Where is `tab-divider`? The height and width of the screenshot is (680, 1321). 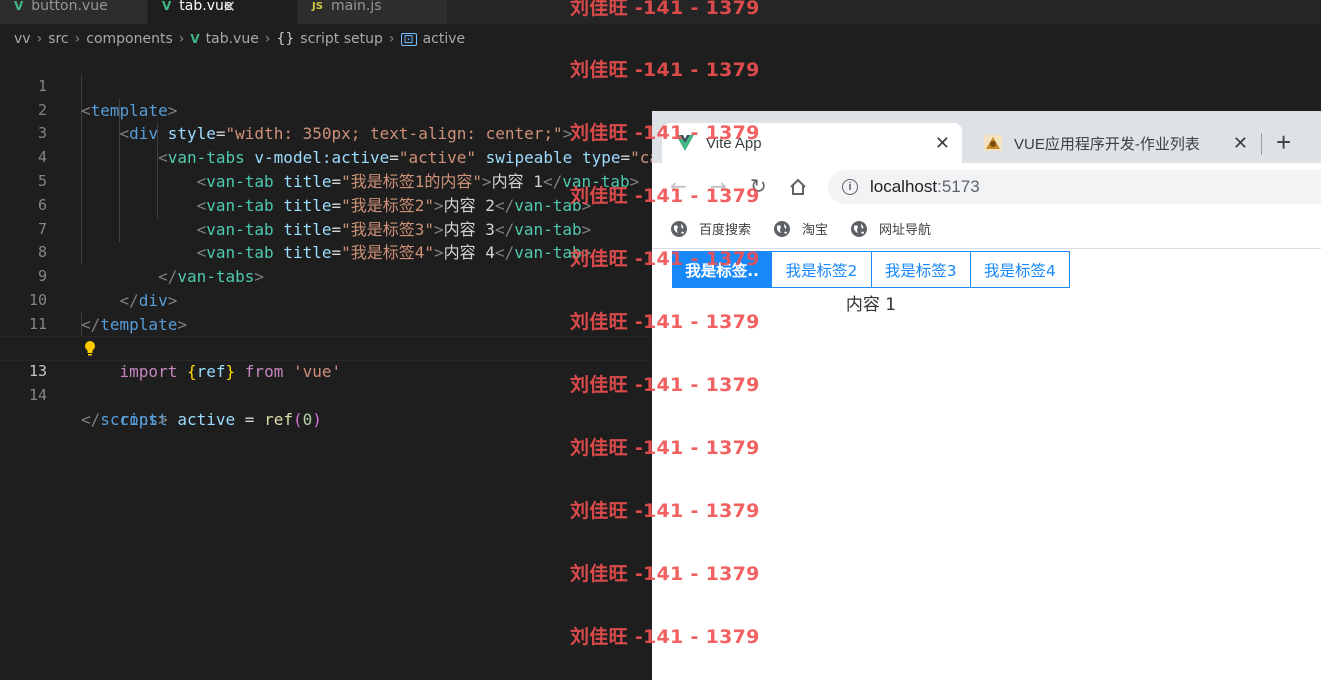 tab-divider is located at coordinates (1261, 144).